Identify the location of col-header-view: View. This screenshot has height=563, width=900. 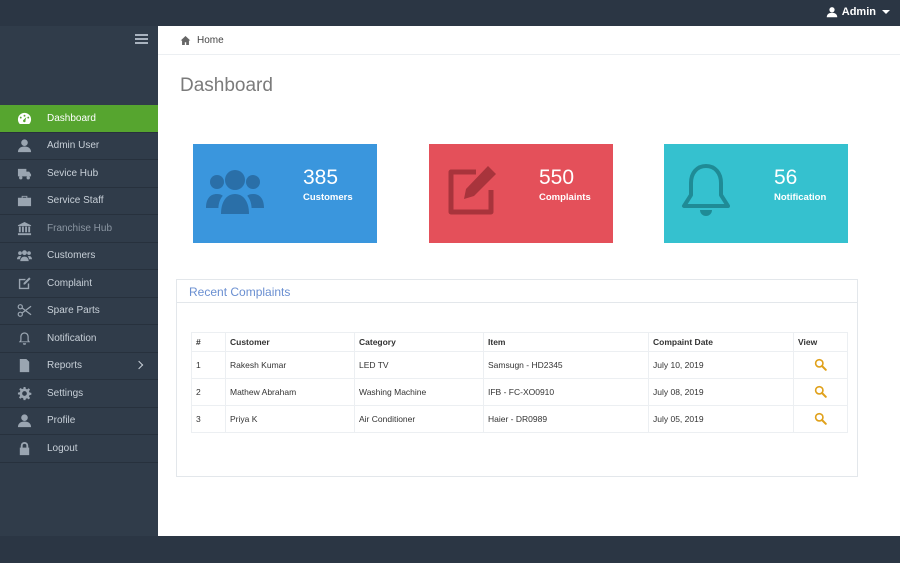
(820, 342).